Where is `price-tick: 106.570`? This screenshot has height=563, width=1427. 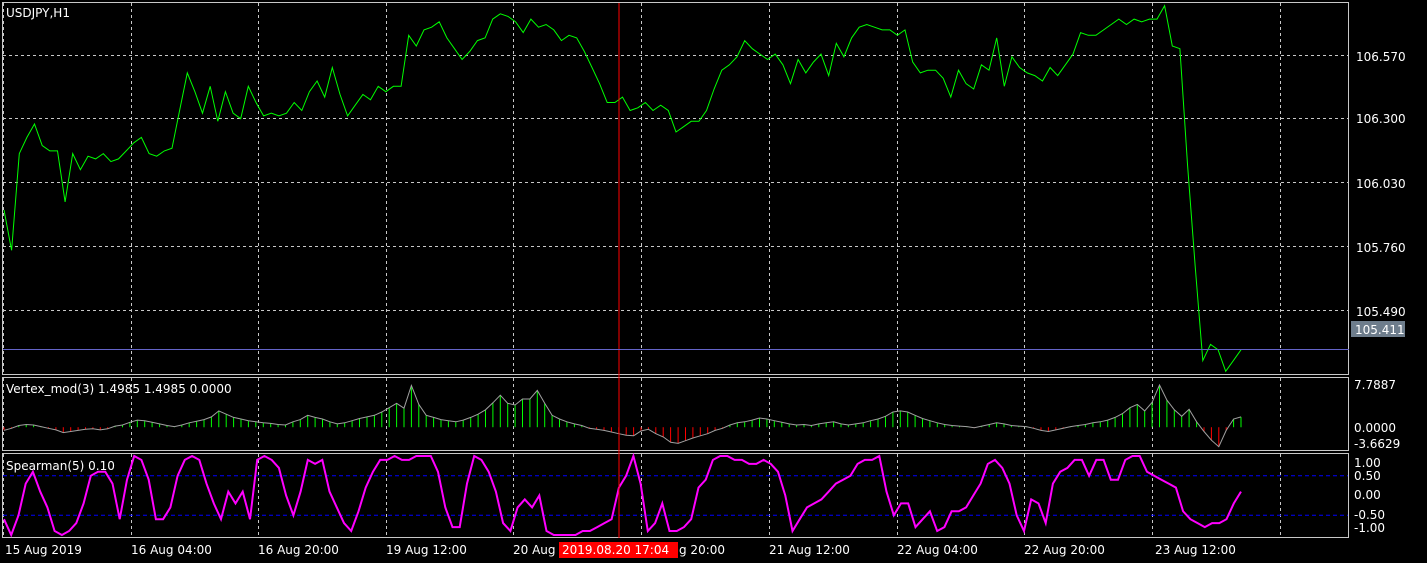
price-tick: 106.570 is located at coordinates (1381, 57).